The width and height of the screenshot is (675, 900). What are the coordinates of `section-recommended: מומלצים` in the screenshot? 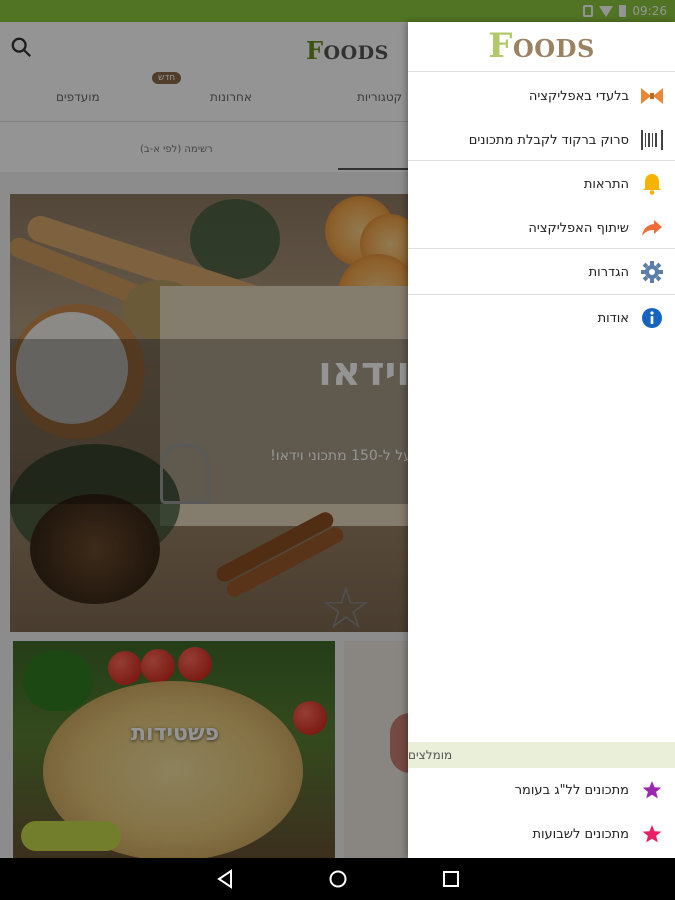 It's located at (541, 755).